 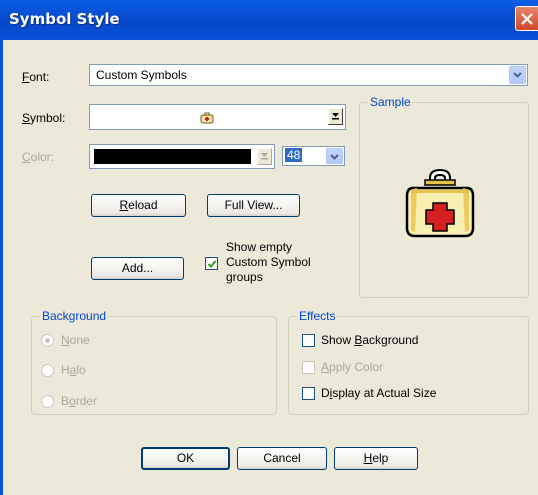 I want to click on help-button: Help, so click(x=376, y=458).